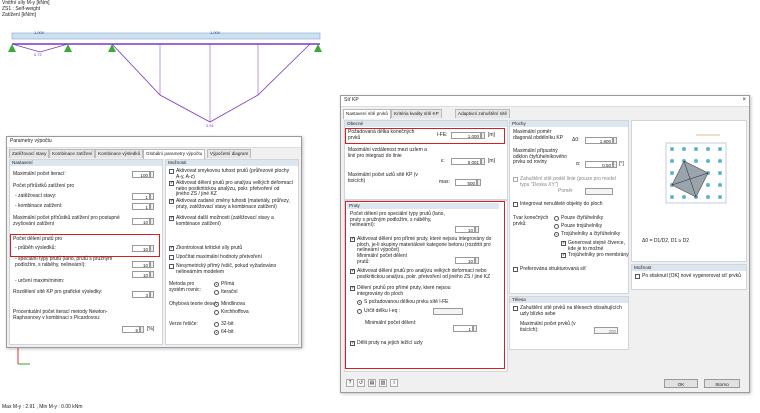  I want to click on radio-label: Kirchhoffova, so click(235, 312).